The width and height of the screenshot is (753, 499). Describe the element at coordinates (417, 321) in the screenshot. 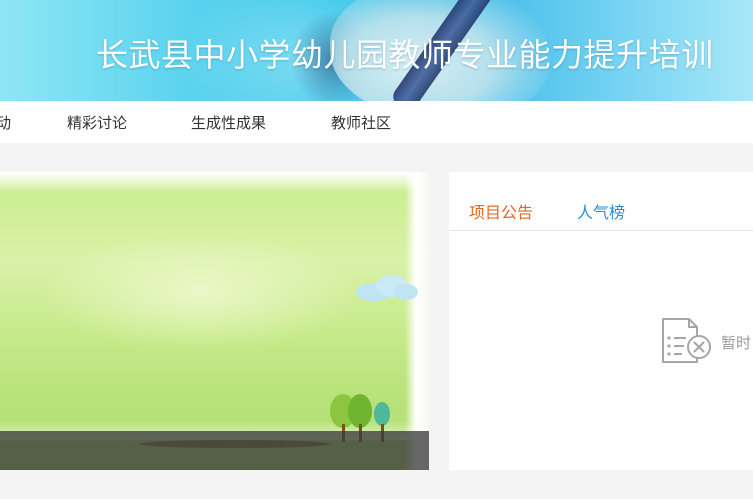

I see `slide-frame-right` at that location.